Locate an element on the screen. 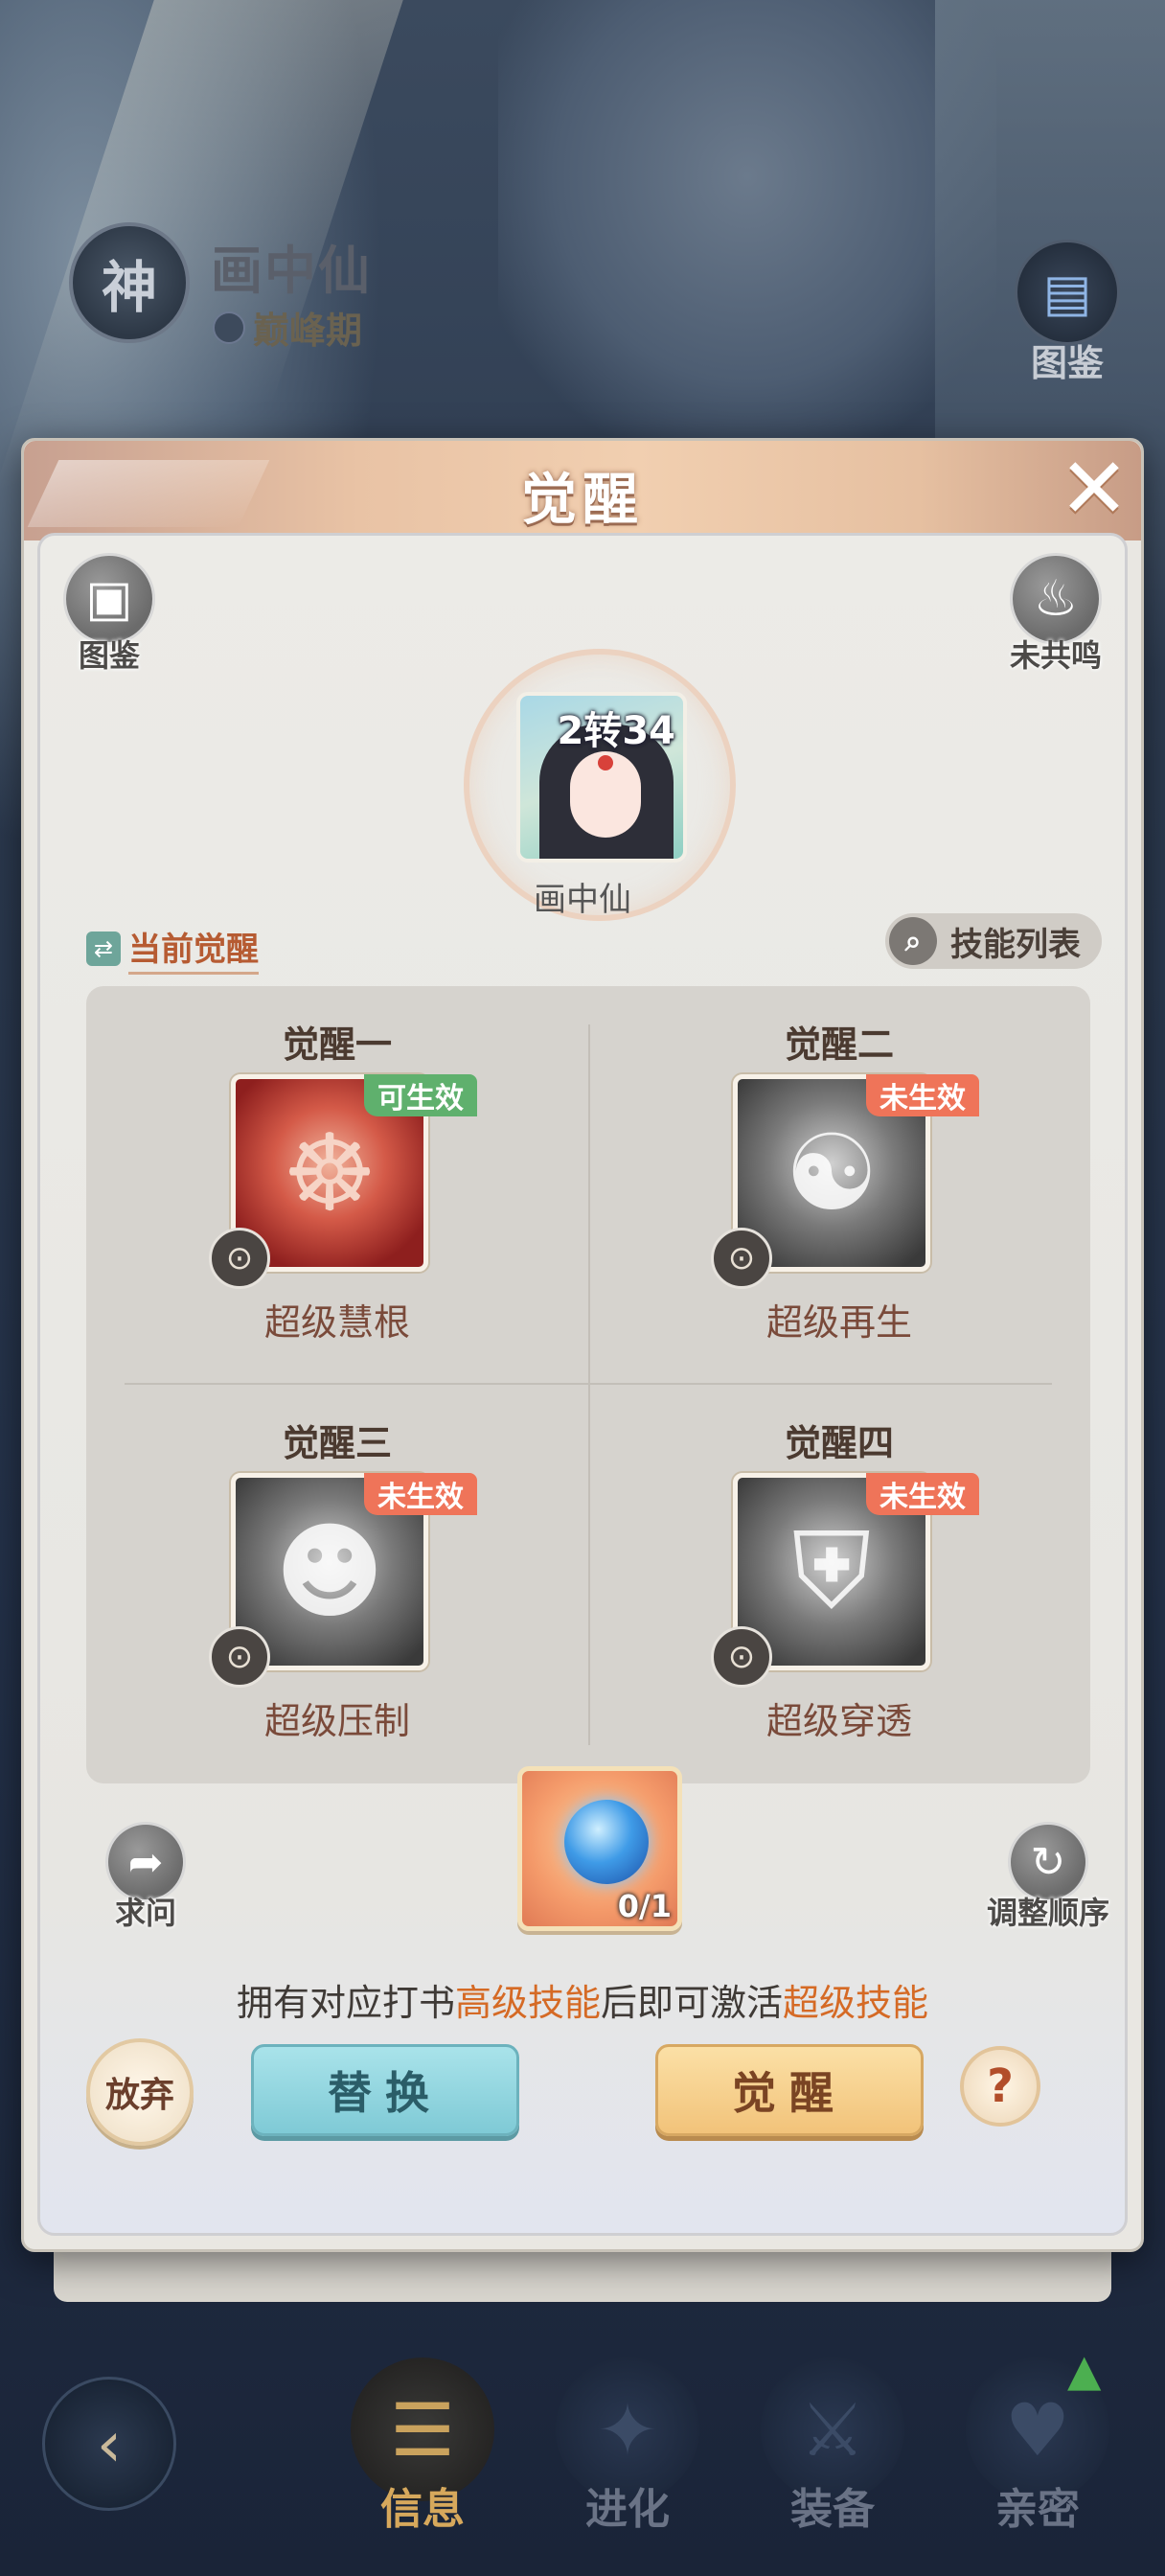 The image size is (1165, 2576). portrait-level: 2转34 is located at coordinates (617, 731).